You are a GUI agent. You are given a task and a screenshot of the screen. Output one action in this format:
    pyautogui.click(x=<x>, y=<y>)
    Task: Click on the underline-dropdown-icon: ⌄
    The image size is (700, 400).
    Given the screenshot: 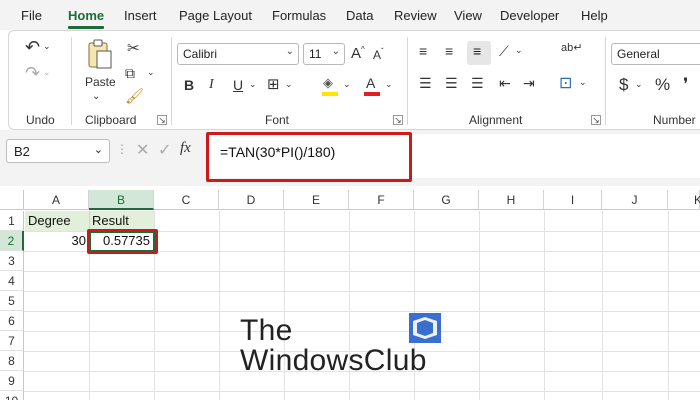 What is the action you would take?
    pyautogui.click(x=253, y=84)
    